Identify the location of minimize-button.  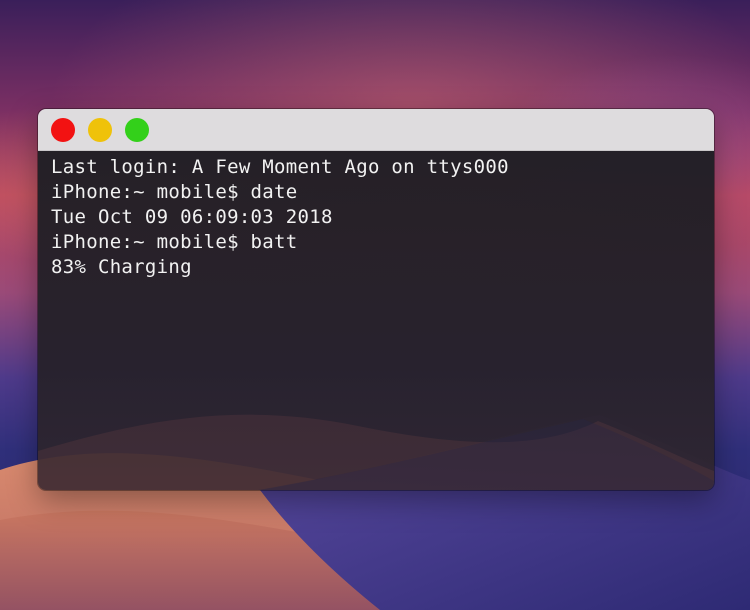
(100, 129).